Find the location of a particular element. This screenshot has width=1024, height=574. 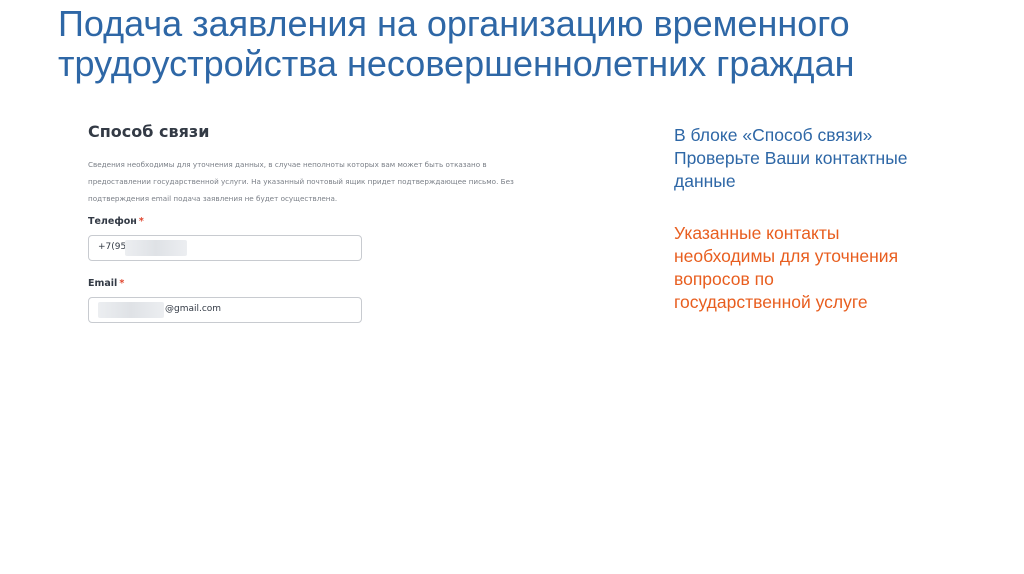

note-line: Проверьте Ваши контактные is located at coordinates (791, 158).